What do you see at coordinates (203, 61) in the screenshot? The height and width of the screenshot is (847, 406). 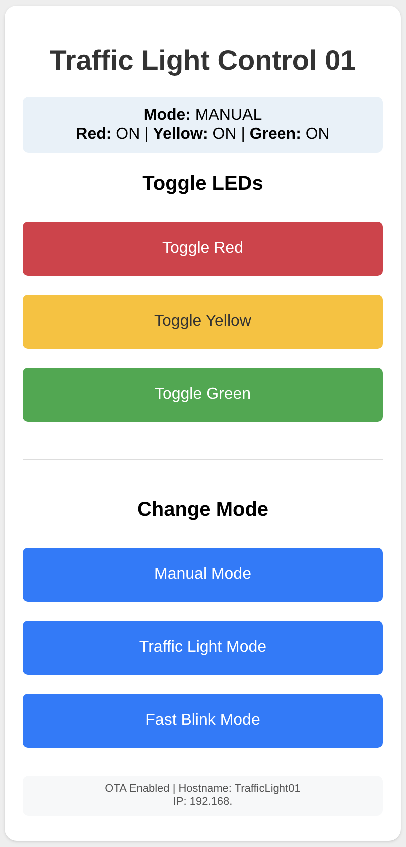 I see `page-title: Traffic Light Control 01` at bounding box center [203, 61].